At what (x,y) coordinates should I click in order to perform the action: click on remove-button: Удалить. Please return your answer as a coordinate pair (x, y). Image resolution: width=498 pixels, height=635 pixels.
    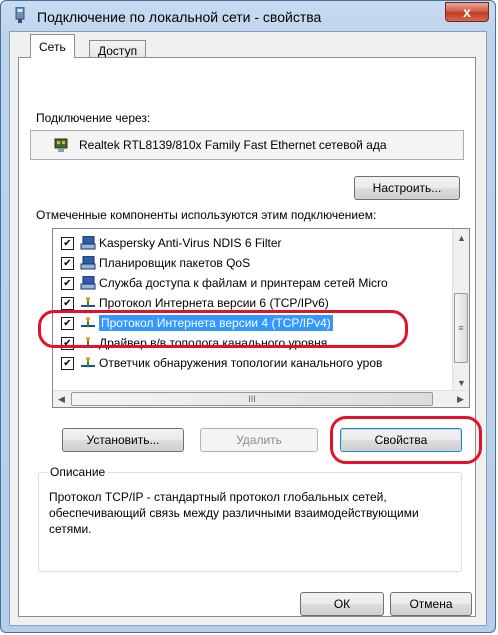
    Looking at the image, I should click on (259, 440).